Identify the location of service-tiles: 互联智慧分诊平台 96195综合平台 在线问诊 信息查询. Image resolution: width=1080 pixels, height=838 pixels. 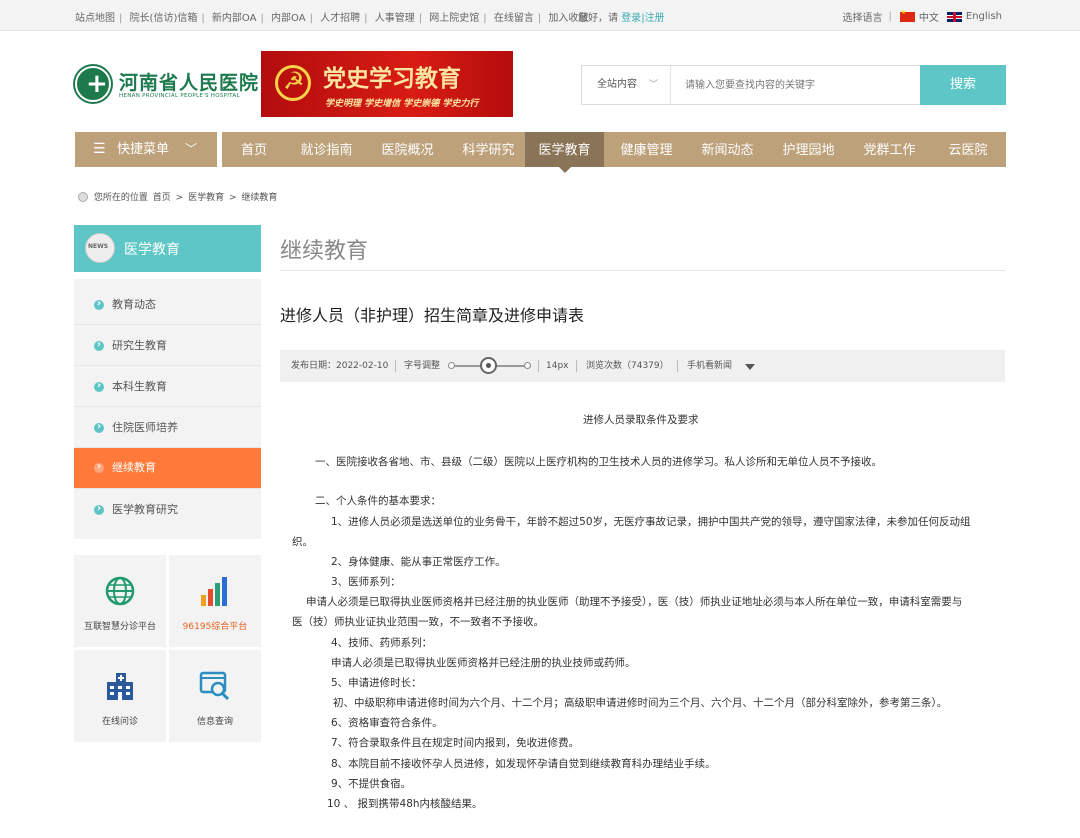
(167, 648).